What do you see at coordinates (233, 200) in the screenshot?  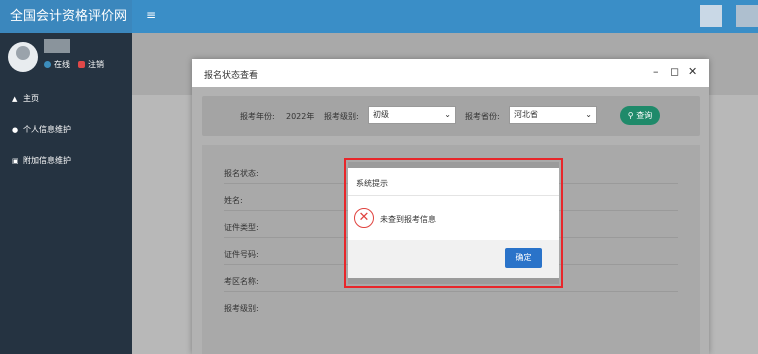 I see `field-label: 姓名:` at bounding box center [233, 200].